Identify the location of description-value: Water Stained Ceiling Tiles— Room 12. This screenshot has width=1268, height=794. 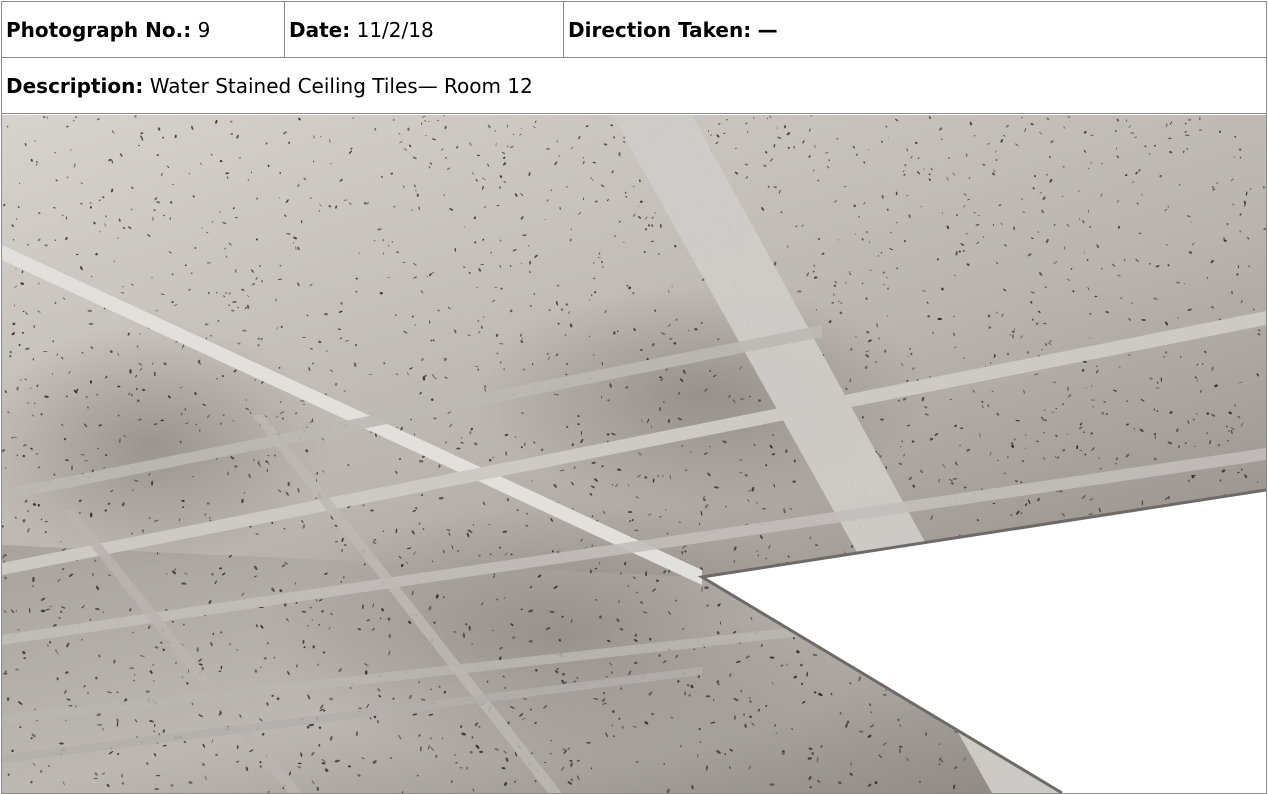
(341, 86).